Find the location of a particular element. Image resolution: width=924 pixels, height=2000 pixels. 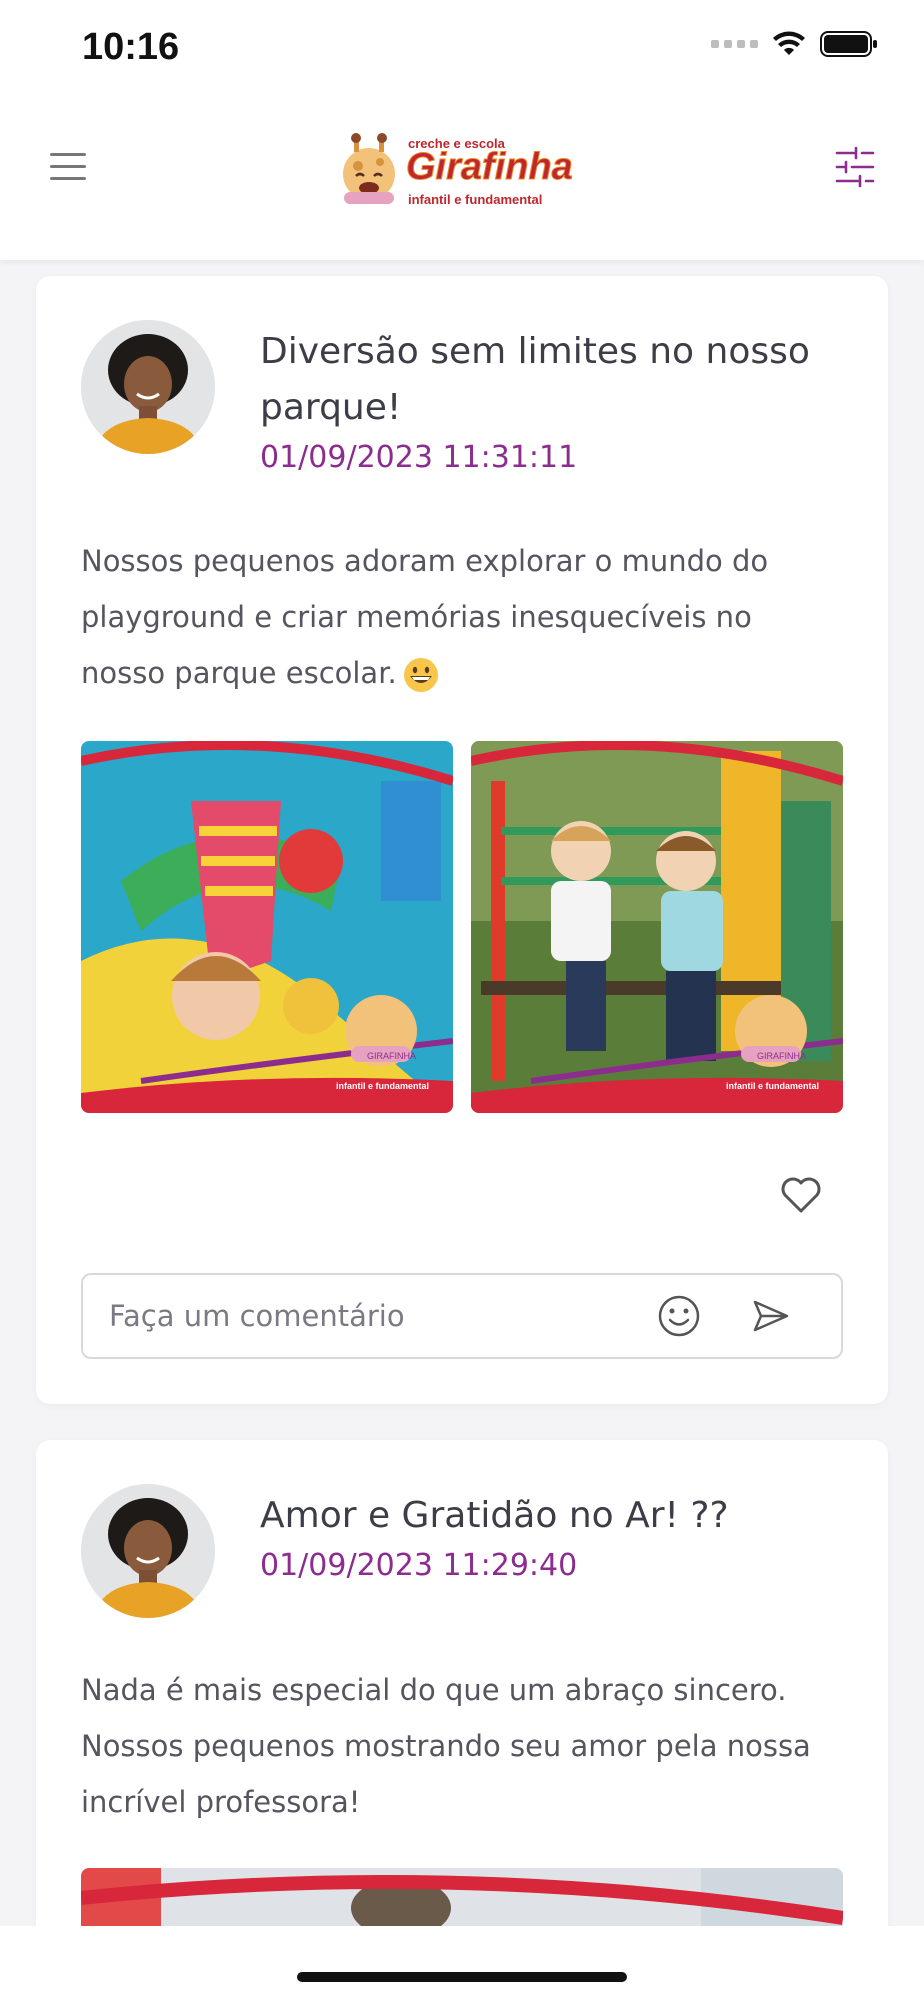

post-date: 01/09/2023 11:31:11 is located at coordinates (419, 457).